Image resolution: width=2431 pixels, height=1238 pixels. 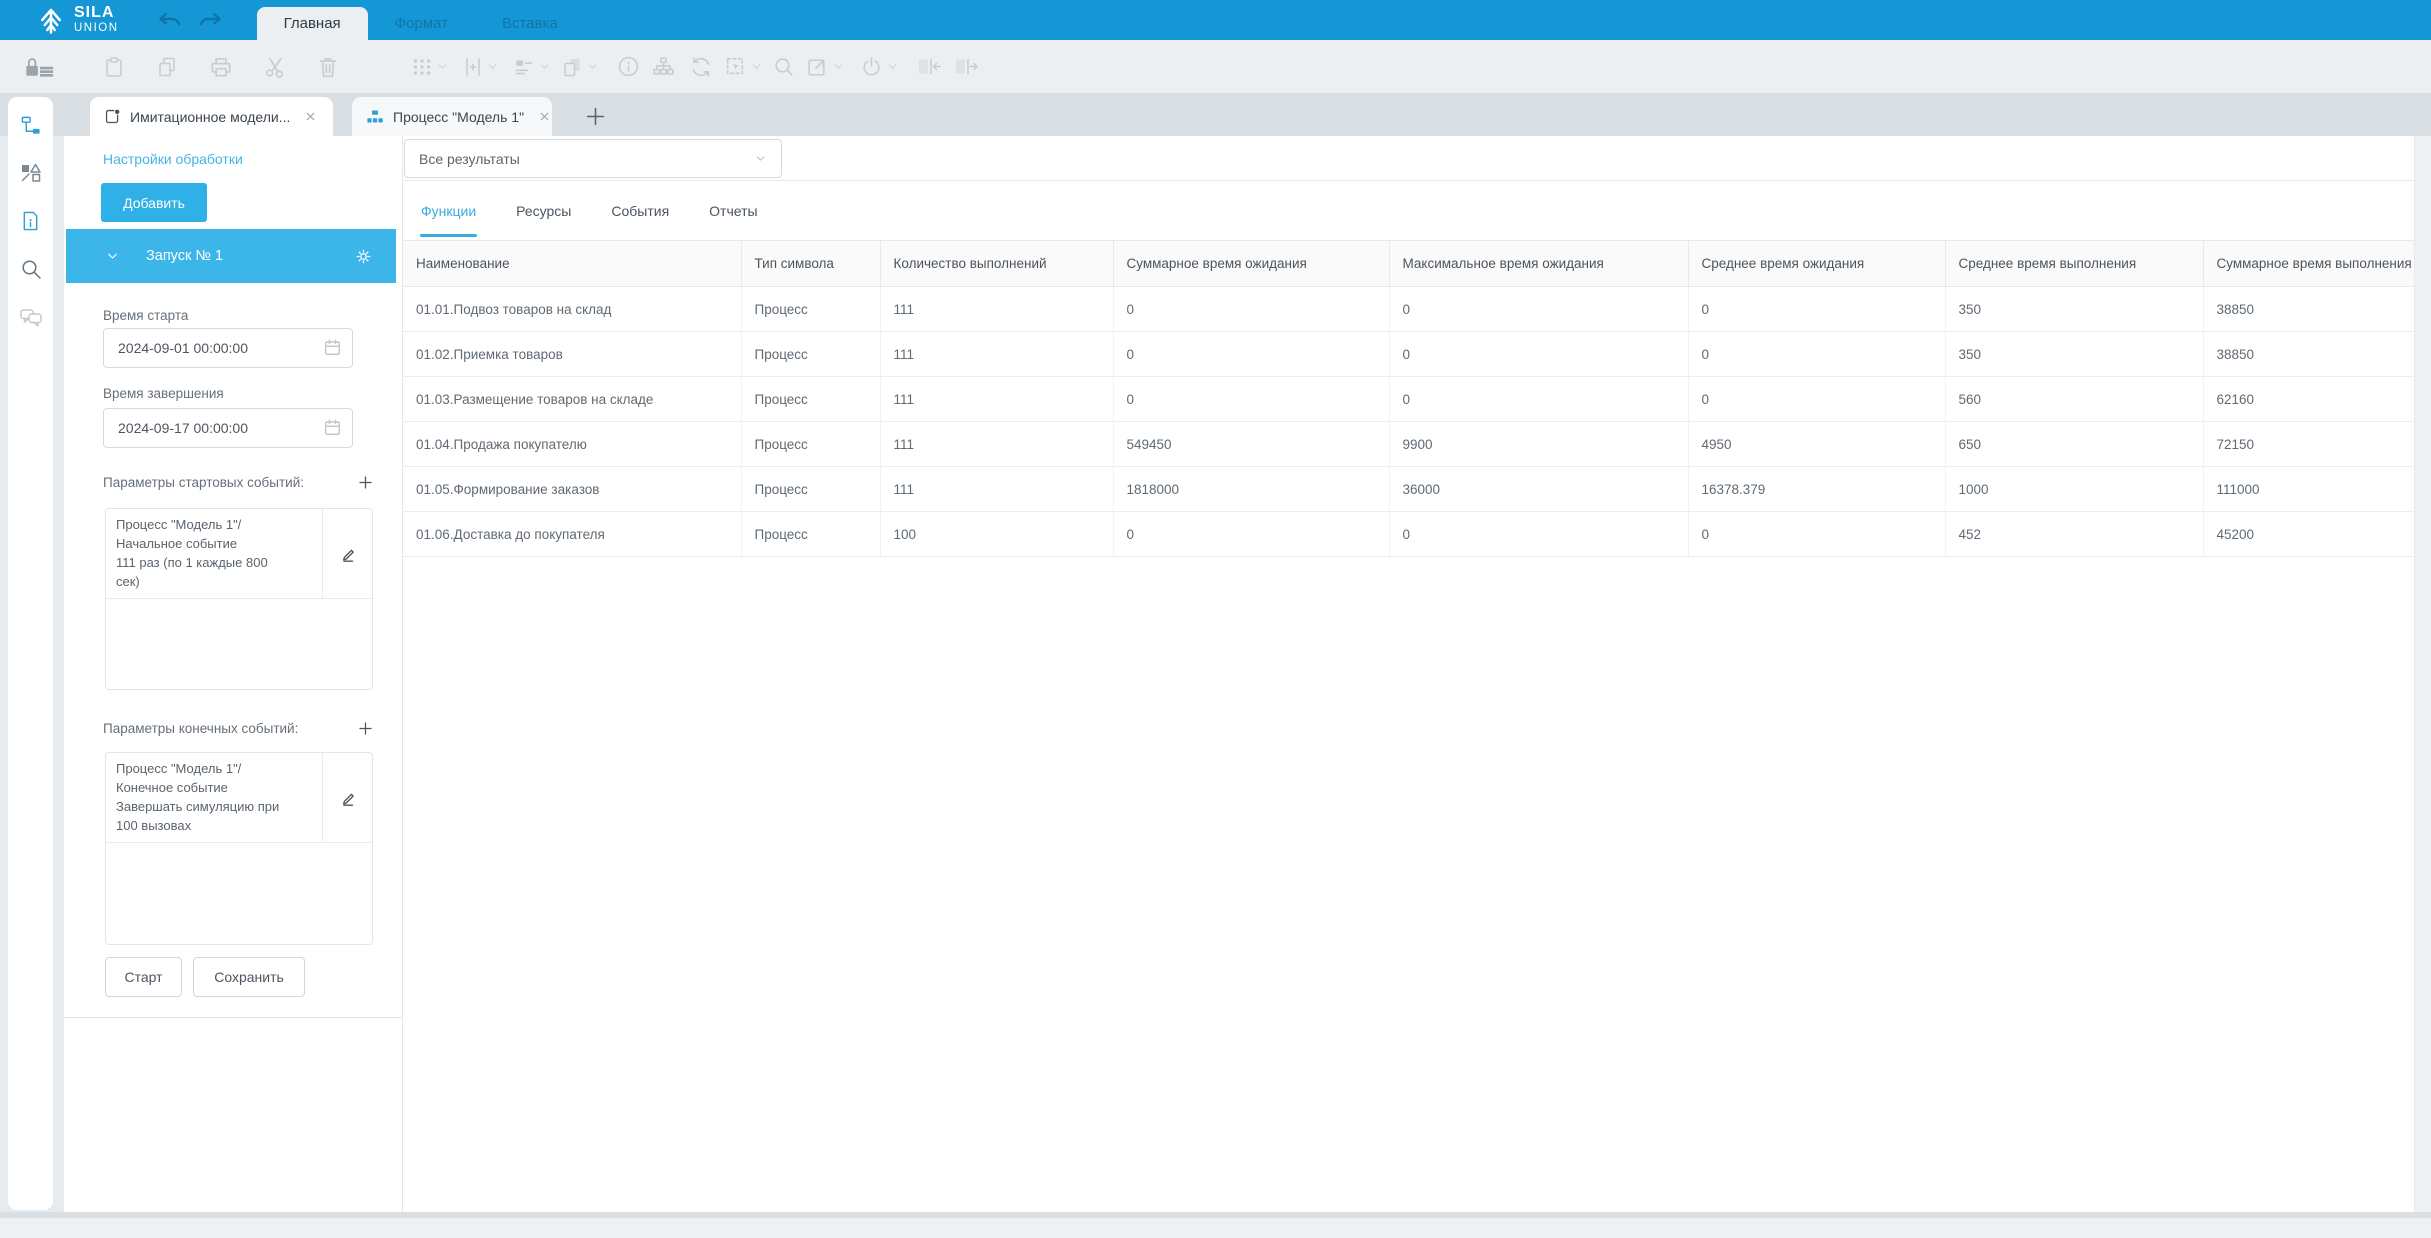 I want to click on insert-object-icon, so click(x=473, y=67).